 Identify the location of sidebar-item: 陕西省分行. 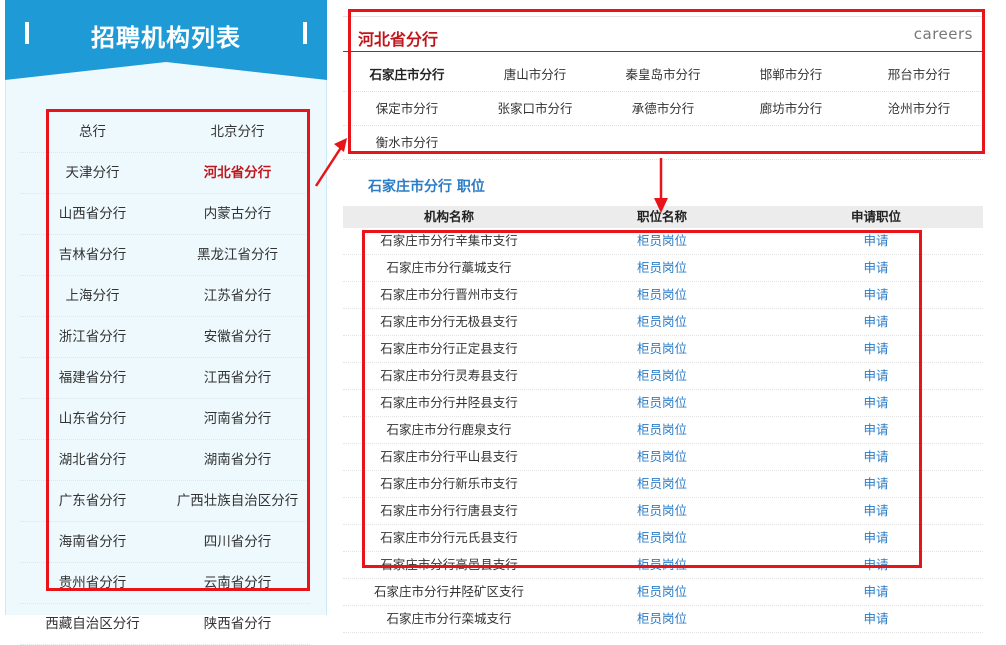
(237, 624).